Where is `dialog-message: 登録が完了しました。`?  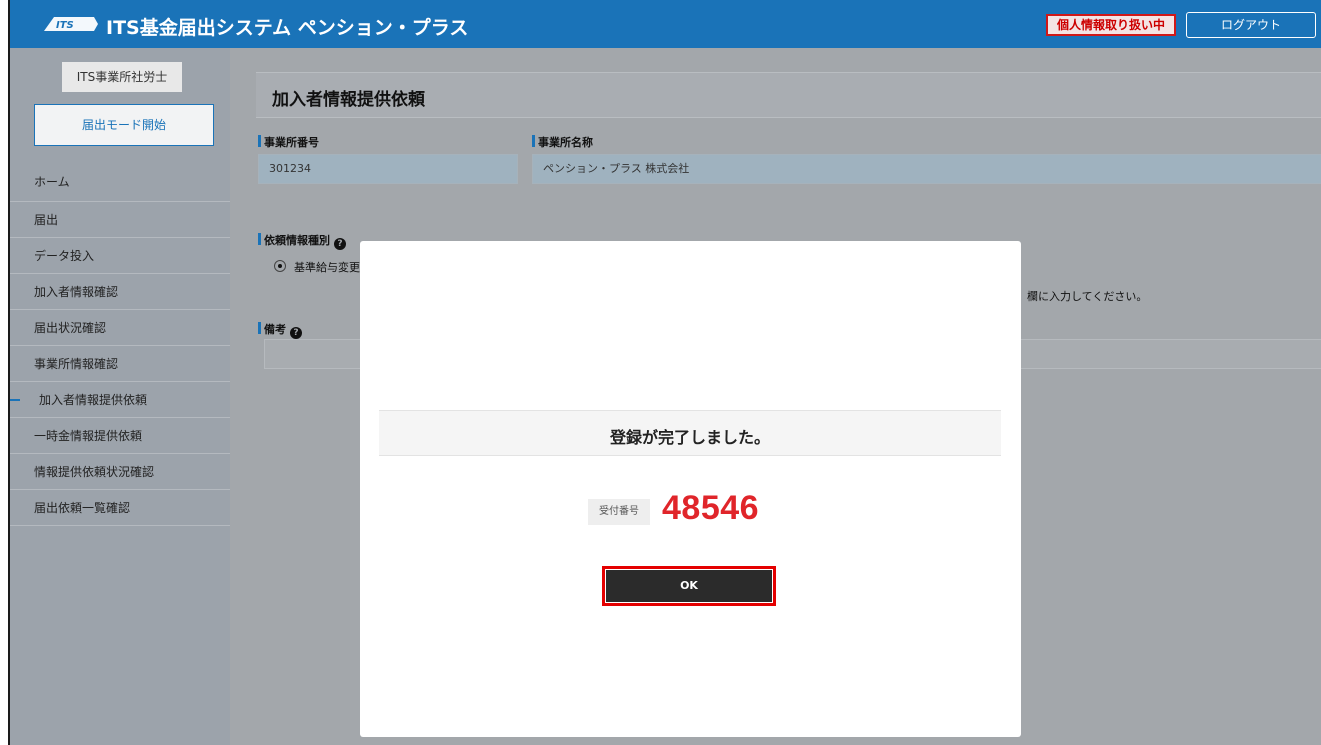
dialog-message: 登録が完了しました。 is located at coordinates (689, 437).